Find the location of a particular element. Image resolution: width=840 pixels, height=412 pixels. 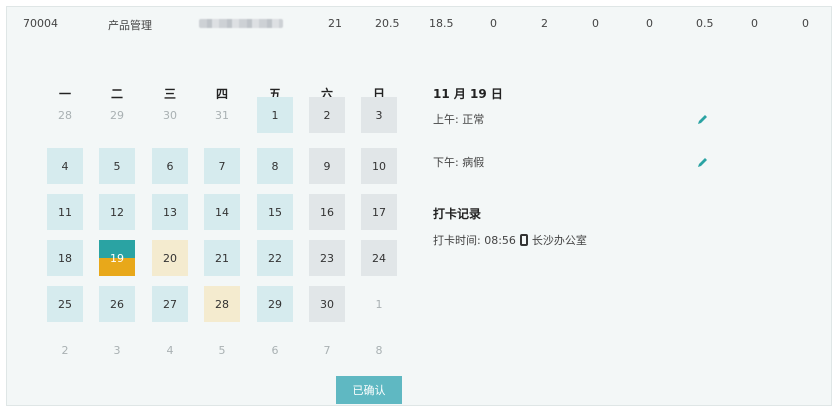

calendar-day-outside-month: 5 is located at coordinates (222, 350).